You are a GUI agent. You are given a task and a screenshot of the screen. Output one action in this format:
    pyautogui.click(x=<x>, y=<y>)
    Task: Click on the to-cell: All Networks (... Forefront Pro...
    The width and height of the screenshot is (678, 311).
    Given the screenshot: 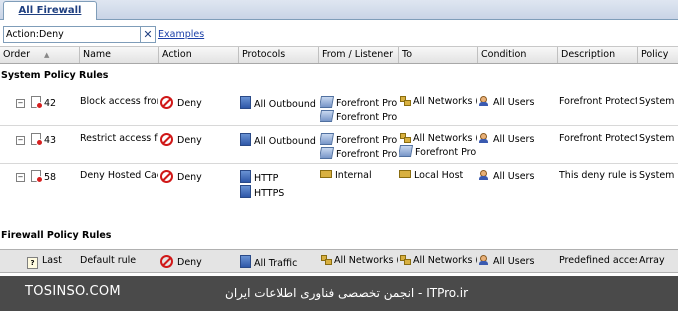 What is the action you would take?
    pyautogui.click(x=438, y=146)
    